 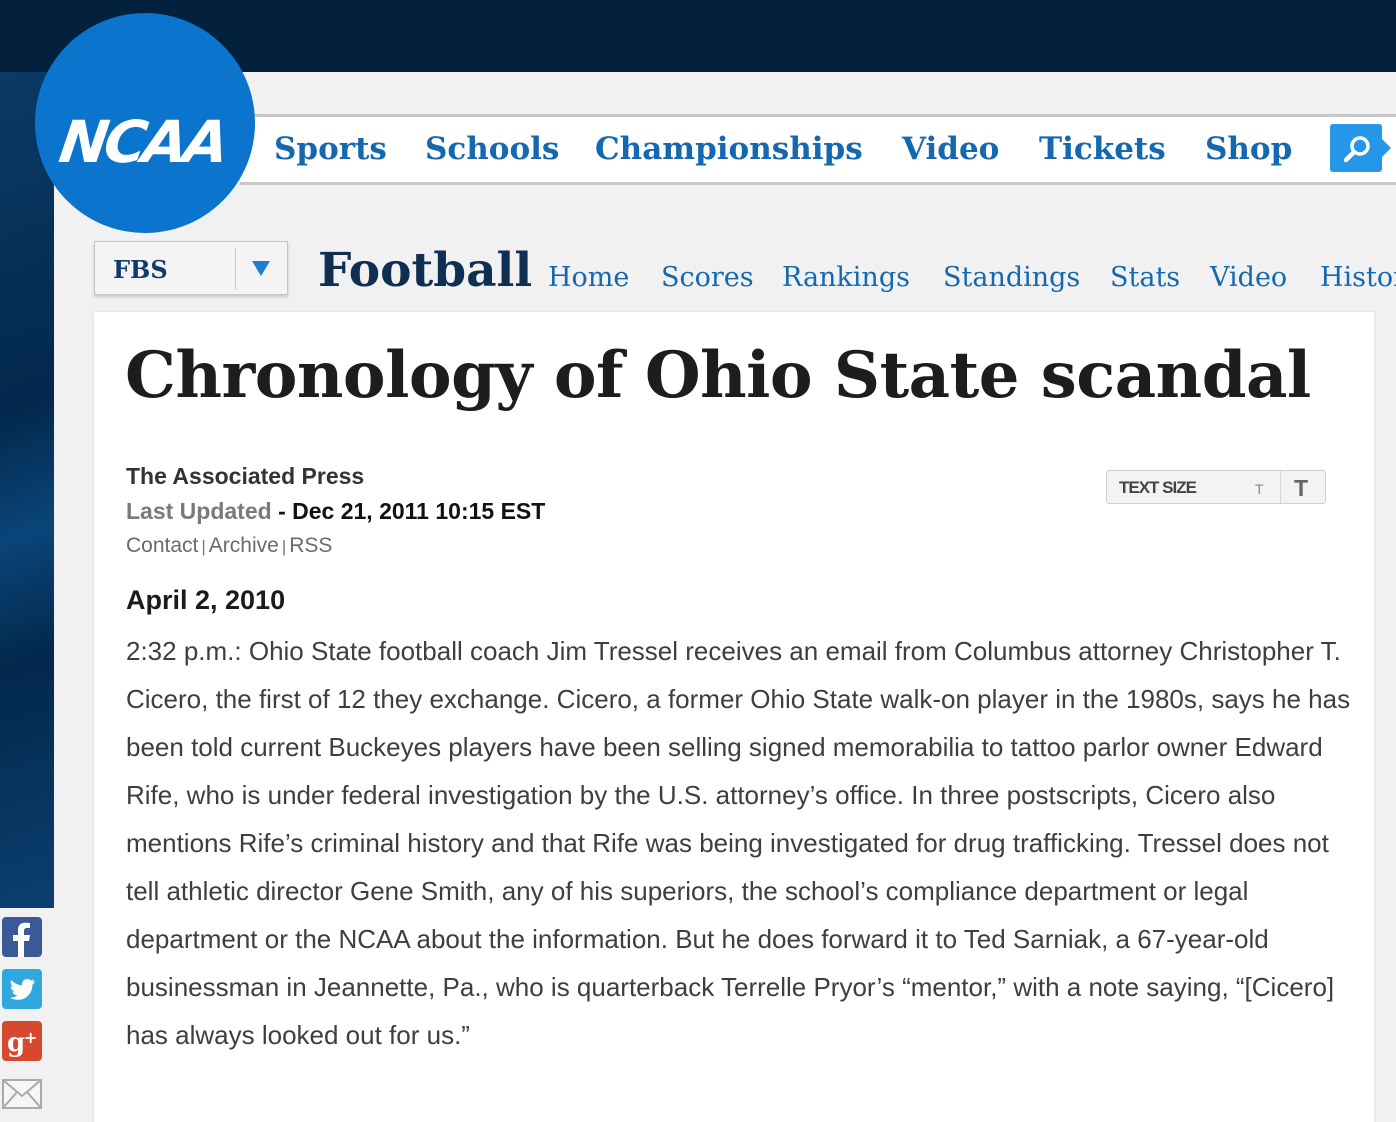 I want to click on facebook-icon, so click(x=22, y=937).